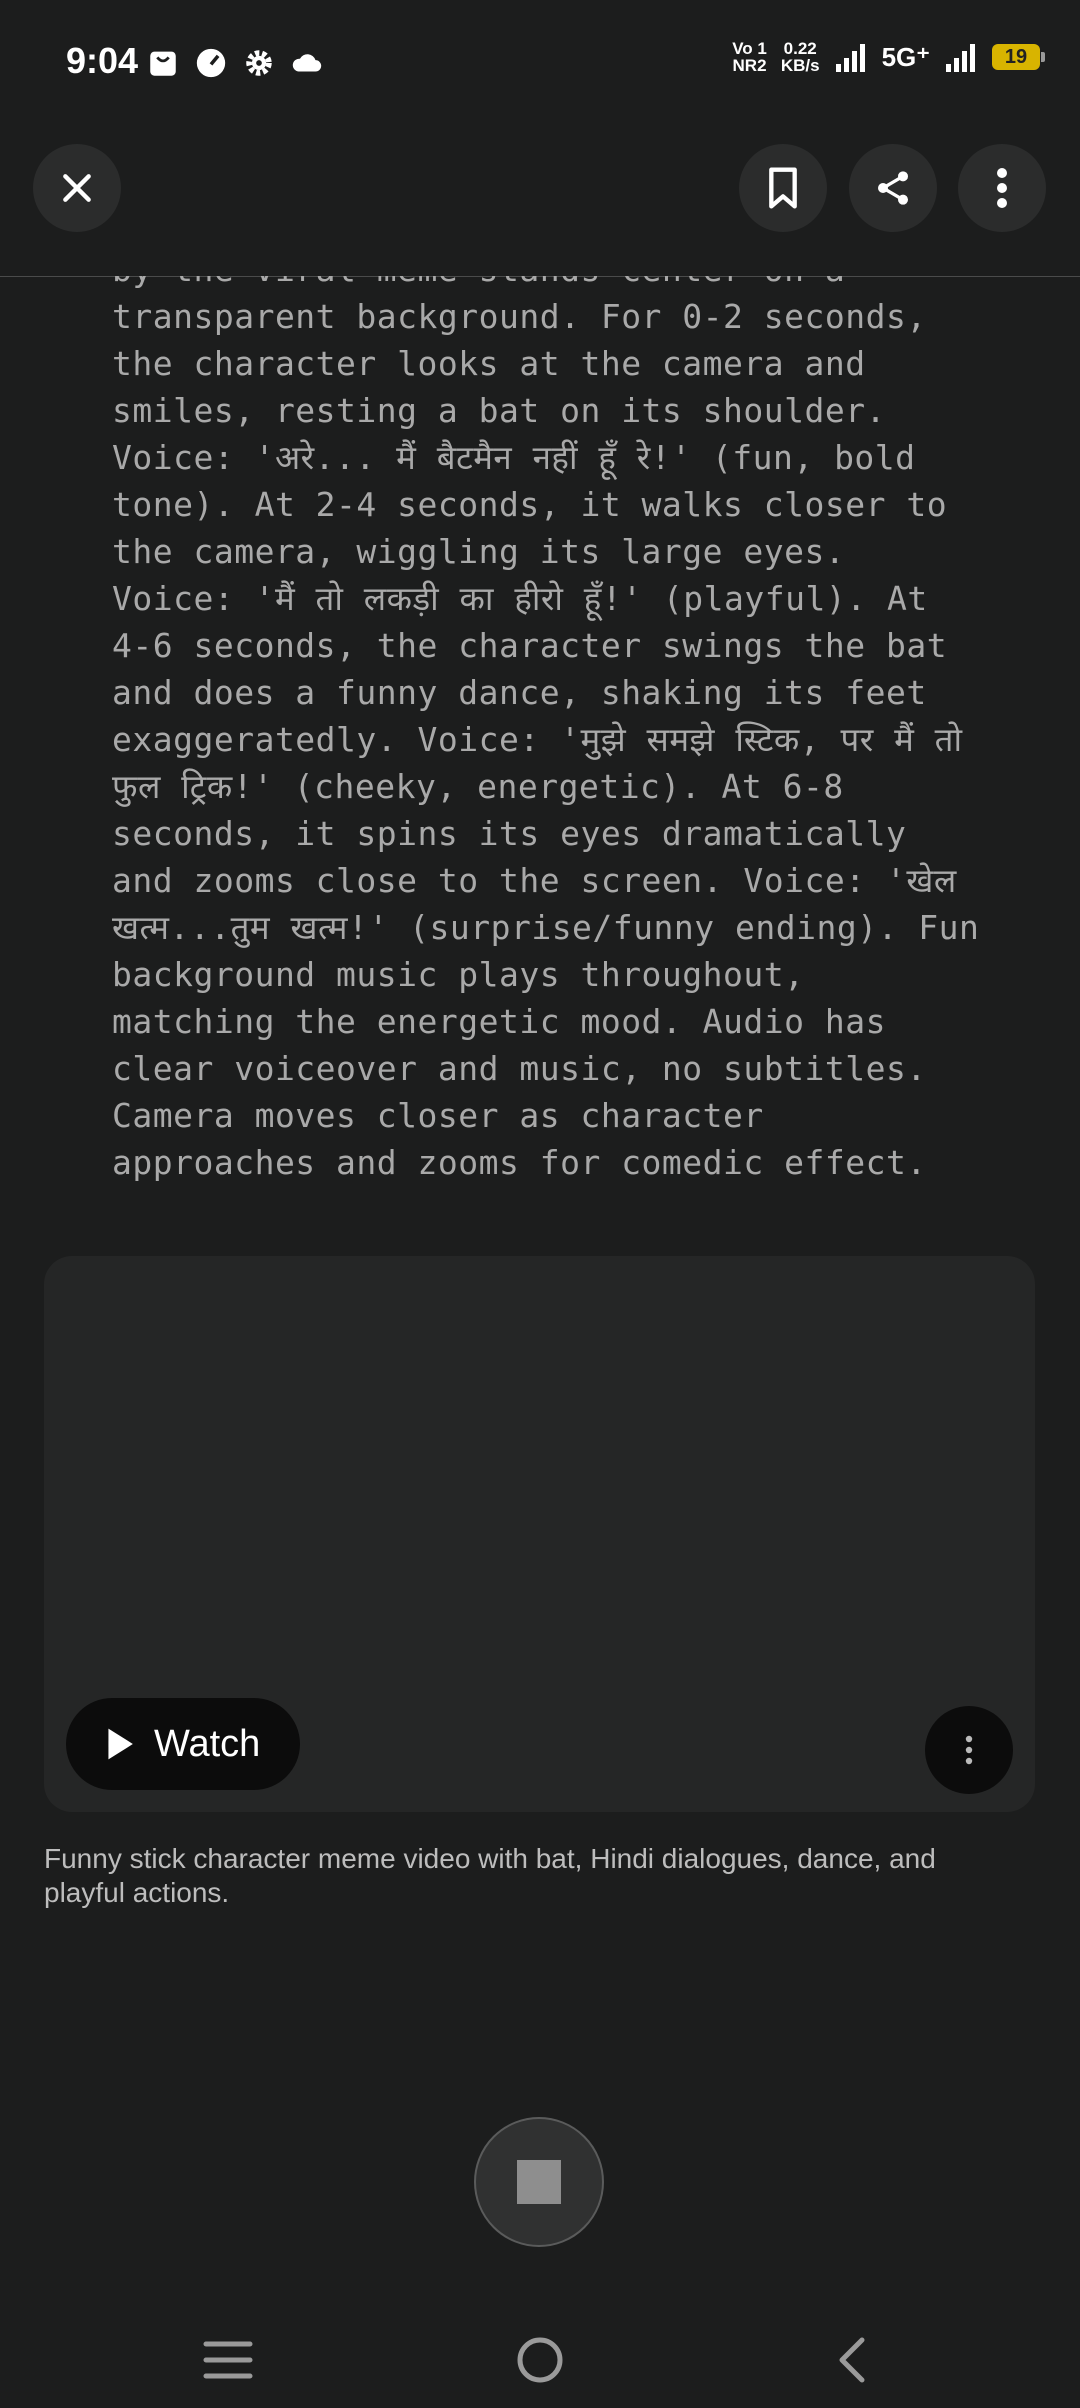  I want to click on back-chevron-icon, so click(852, 2360).